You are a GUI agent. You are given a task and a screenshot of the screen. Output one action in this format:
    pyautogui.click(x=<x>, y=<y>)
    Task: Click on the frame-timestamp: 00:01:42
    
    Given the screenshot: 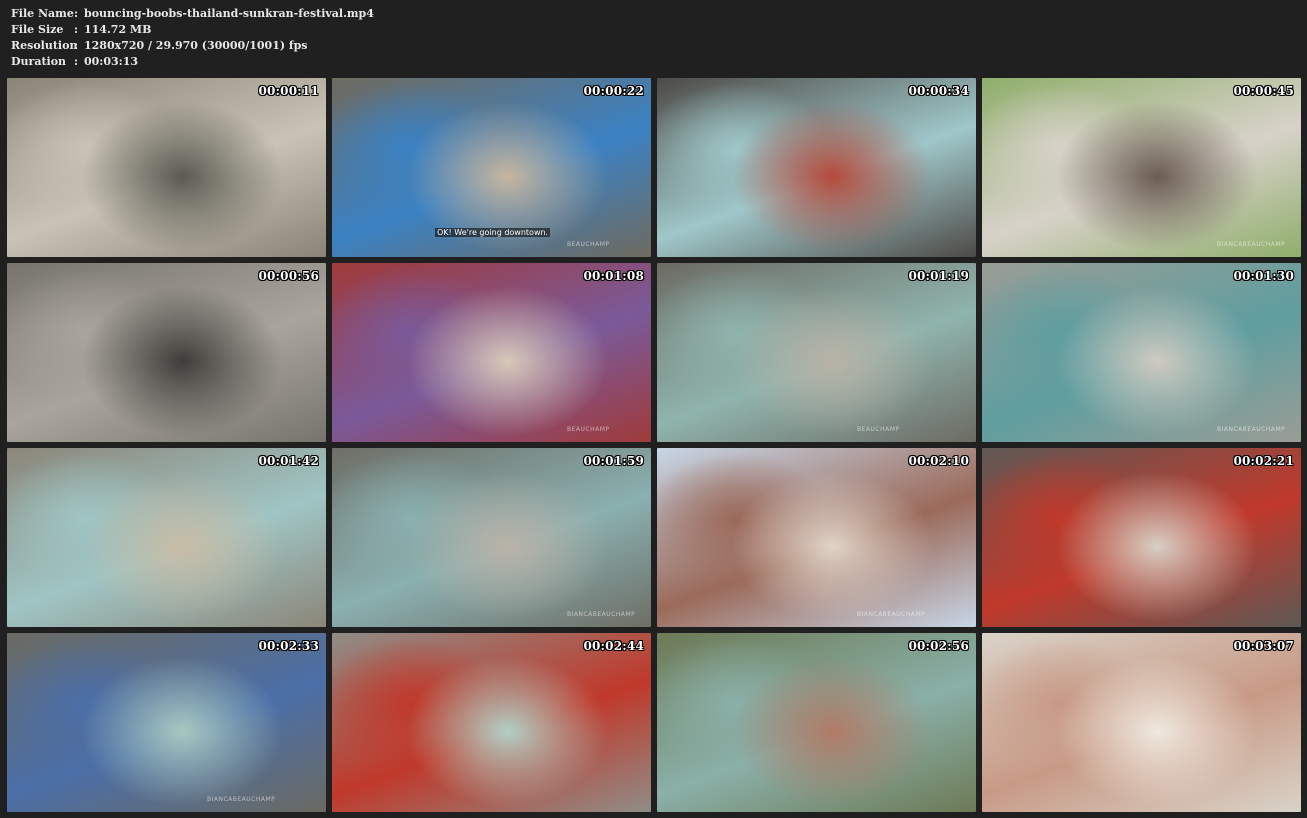 What is the action you would take?
    pyautogui.click(x=288, y=461)
    